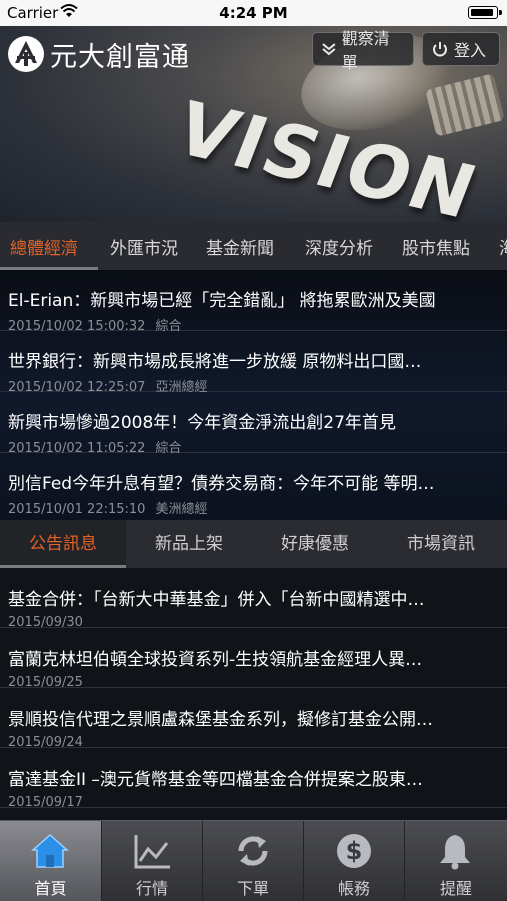  Describe the element at coordinates (455, 852) in the screenshot. I see `bell-icon` at that location.